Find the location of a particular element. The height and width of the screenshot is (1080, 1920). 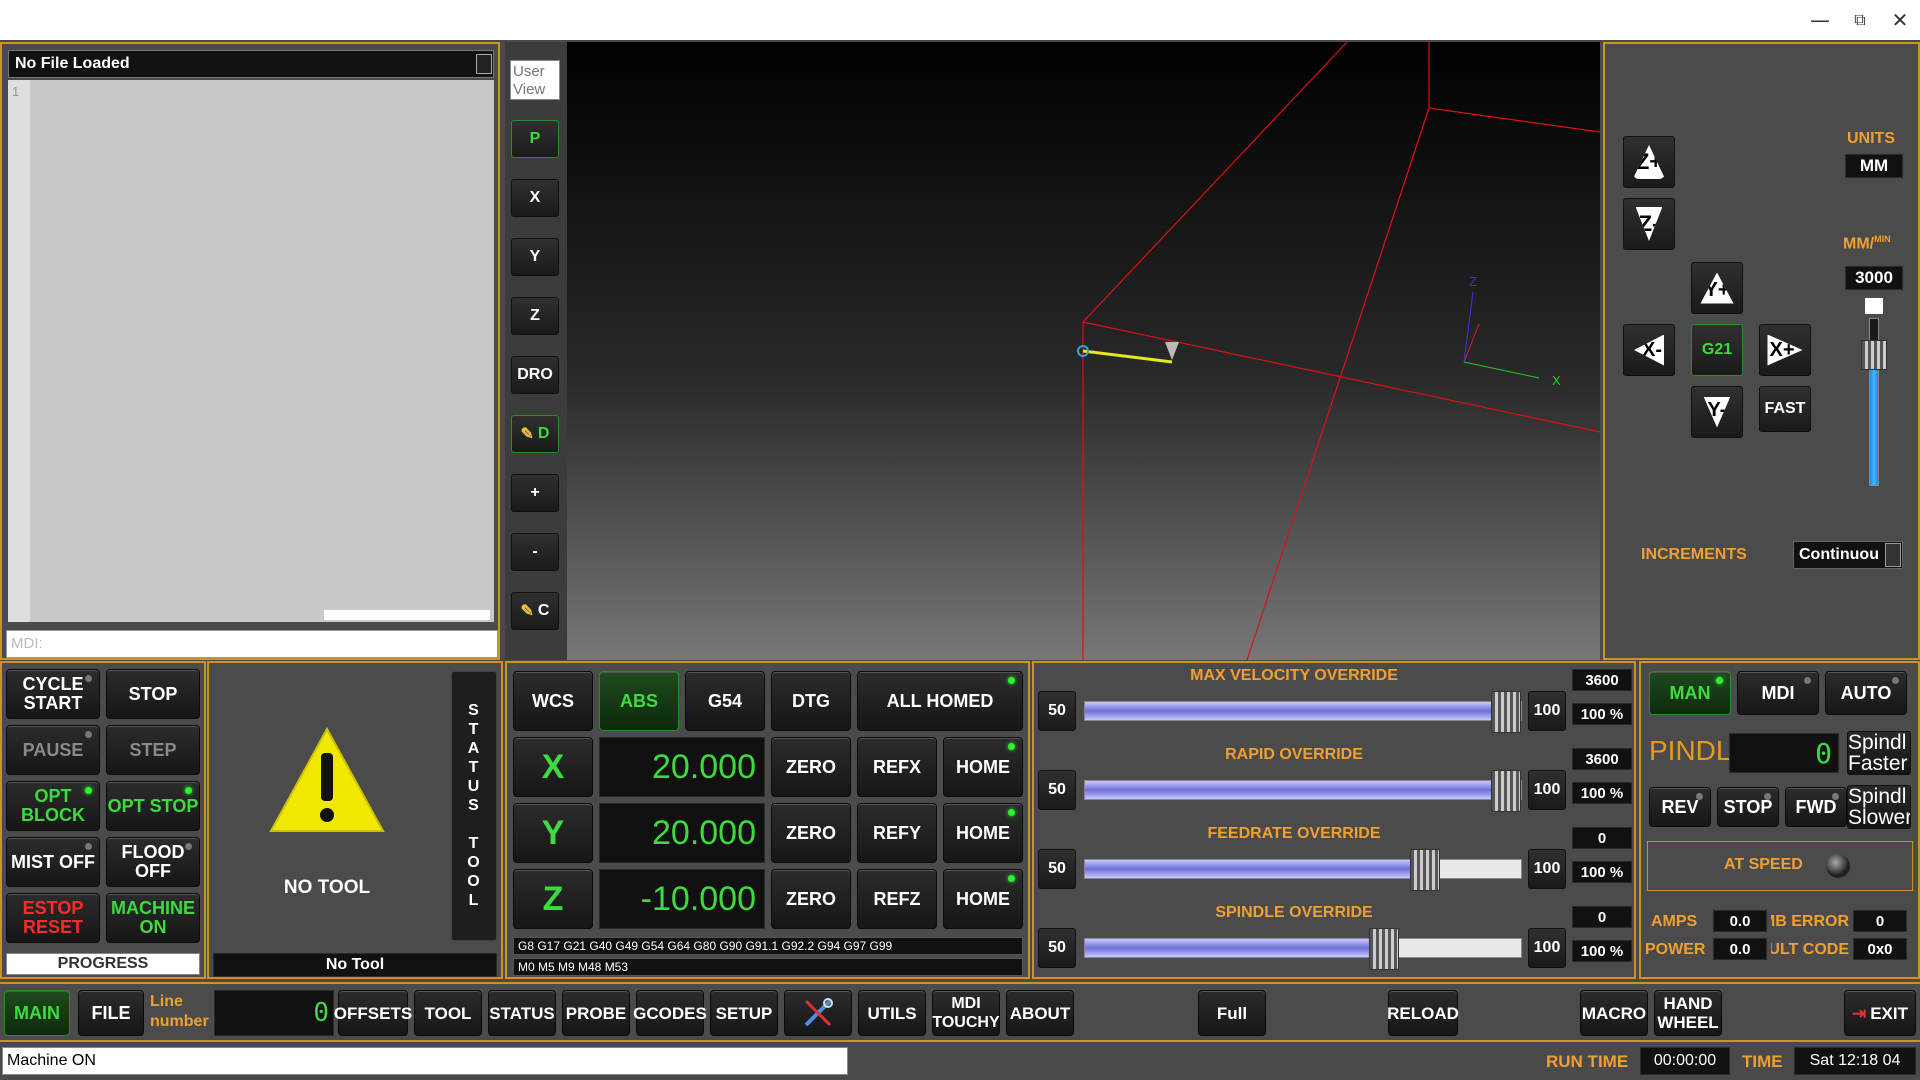

gcode-text-area: 1 is located at coordinates (251, 351).